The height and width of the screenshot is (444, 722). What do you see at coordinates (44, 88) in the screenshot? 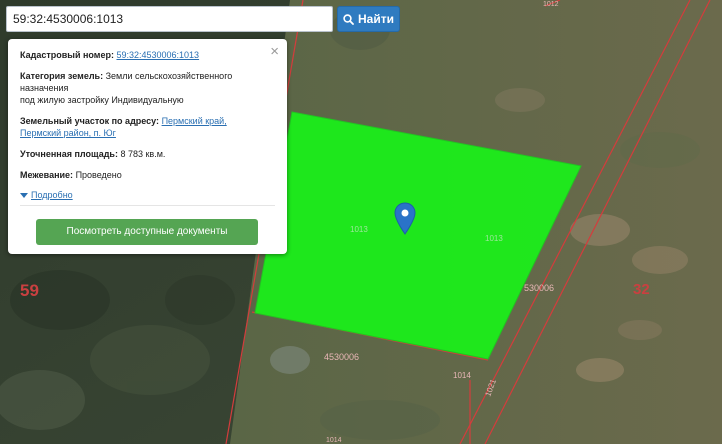
I see `land-category-value-2: назначения` at bounding box center [44, 88].